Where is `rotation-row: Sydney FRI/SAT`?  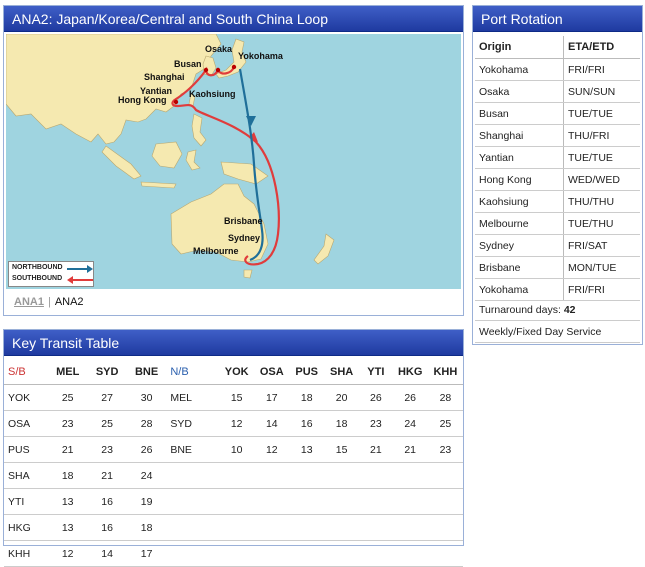
rotation-row: Sydney FRI/SAT is located at coordinates (557, 245).